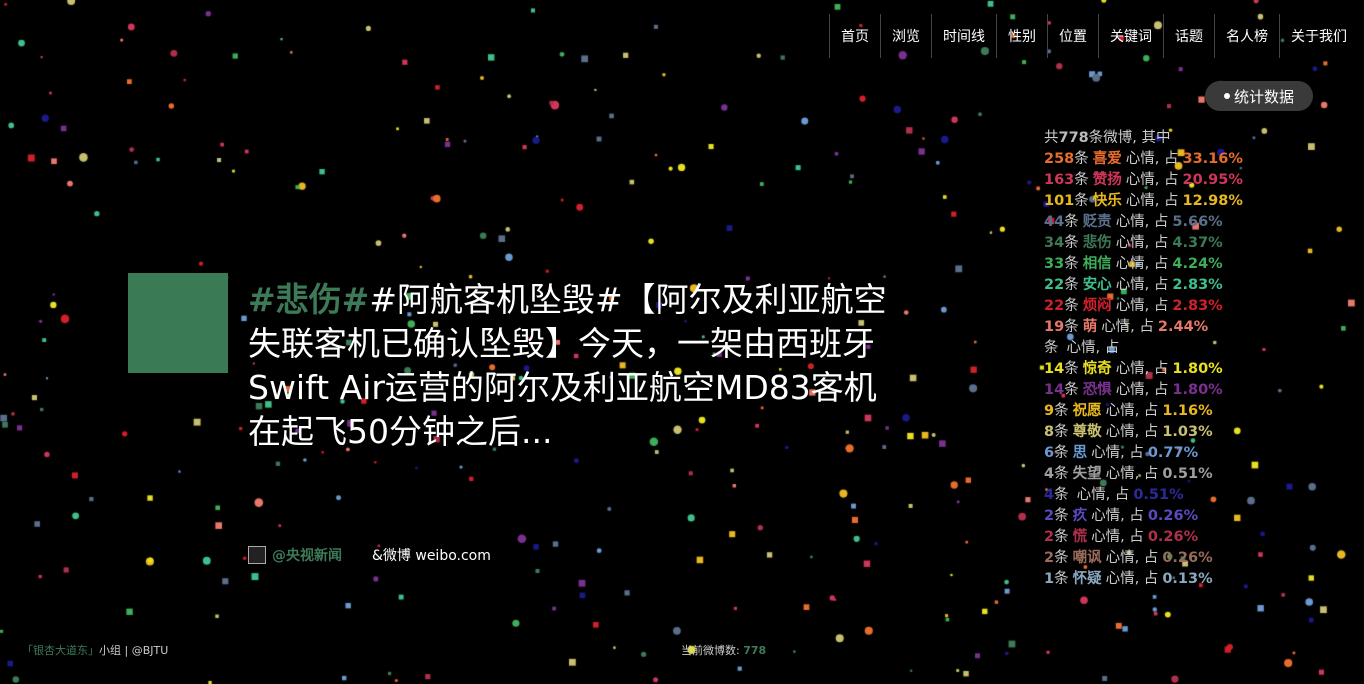  Describe the element at coordinates (1197, 243) in the screenshot. I see `emotion-percent: 4.37%` at that location.